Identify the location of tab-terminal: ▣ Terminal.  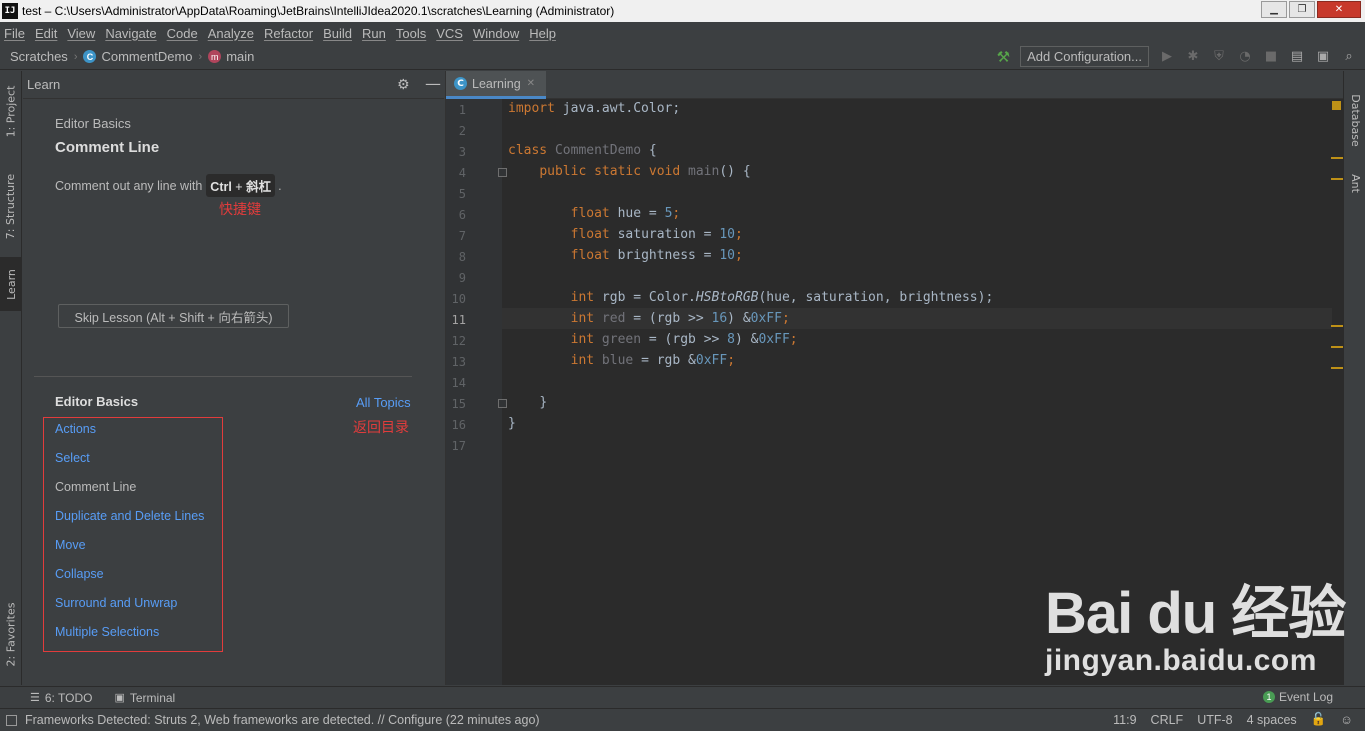
(144, 698).